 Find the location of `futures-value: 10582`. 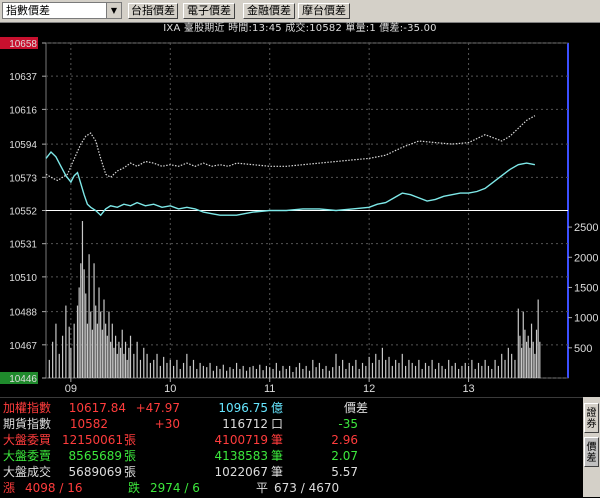

futures-value: 10582 is located at coordinates (88, 424).